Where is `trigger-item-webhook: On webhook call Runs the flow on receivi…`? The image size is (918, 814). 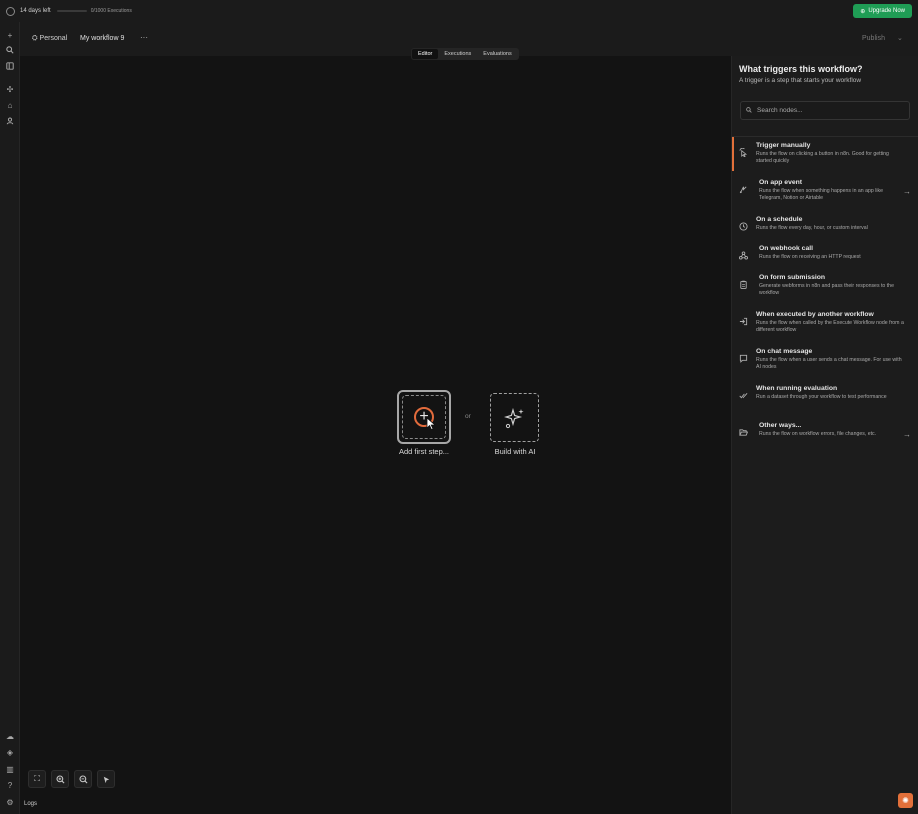 trigger-item-webhook: On webhook call Runs the flow on receivi… is located at coordinates (825, 253).